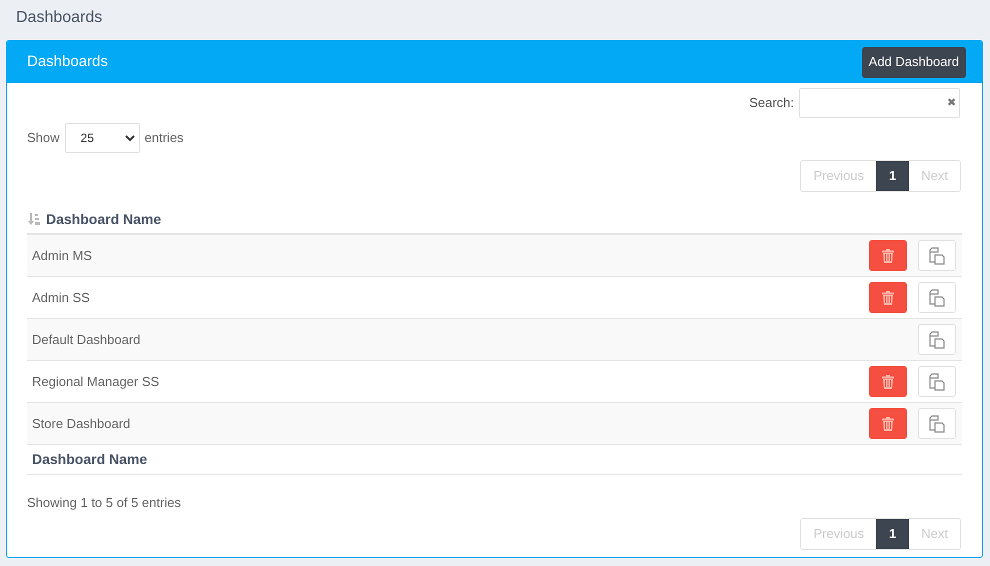 Image resolution: width=990 pixels, height=566 pixels. I want to click on table-cell-text: Default Dashboard, so click(86, 339).